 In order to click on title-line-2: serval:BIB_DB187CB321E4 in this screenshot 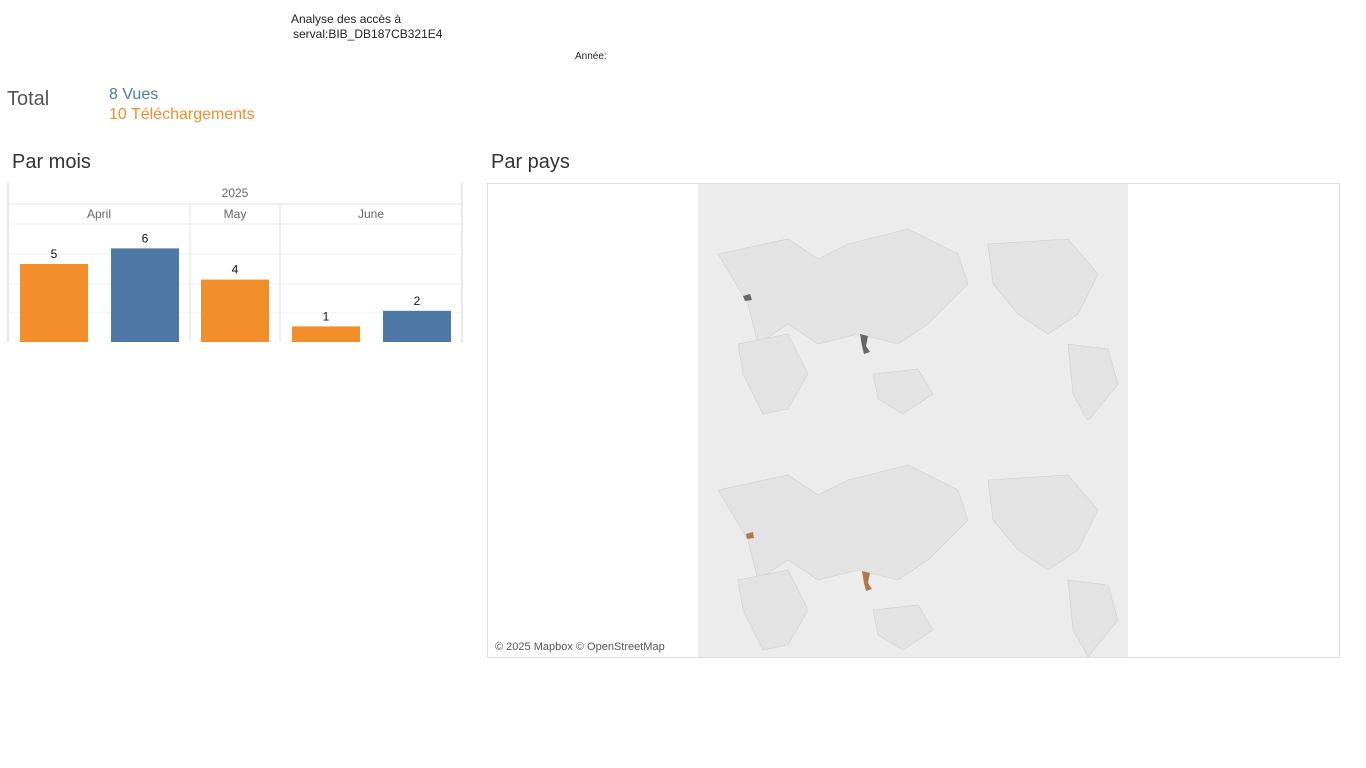, I will do `click(368, 34)`.